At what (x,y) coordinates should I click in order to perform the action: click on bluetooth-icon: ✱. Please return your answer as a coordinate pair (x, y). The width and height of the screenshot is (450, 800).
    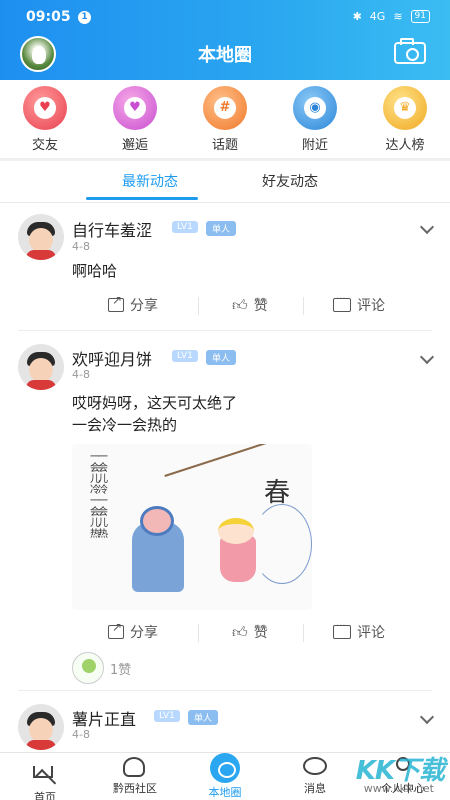
    Looking at the image, I should click on (357, 16).